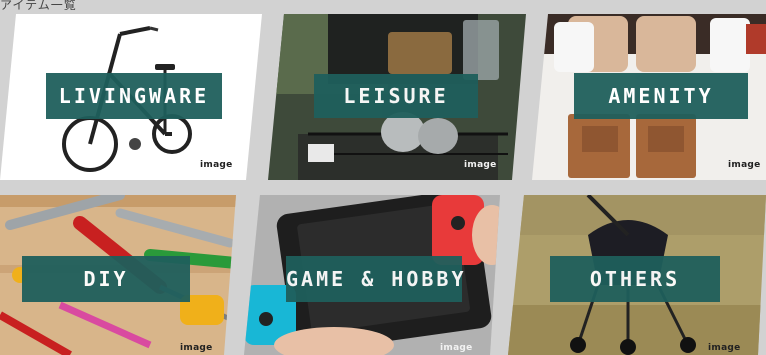 This screenshot has width=766, height=355. What do you see at coordinates (661, 96) in the screenshot?
I see `category-label: AMENITY` at bounding box center [661, 96].